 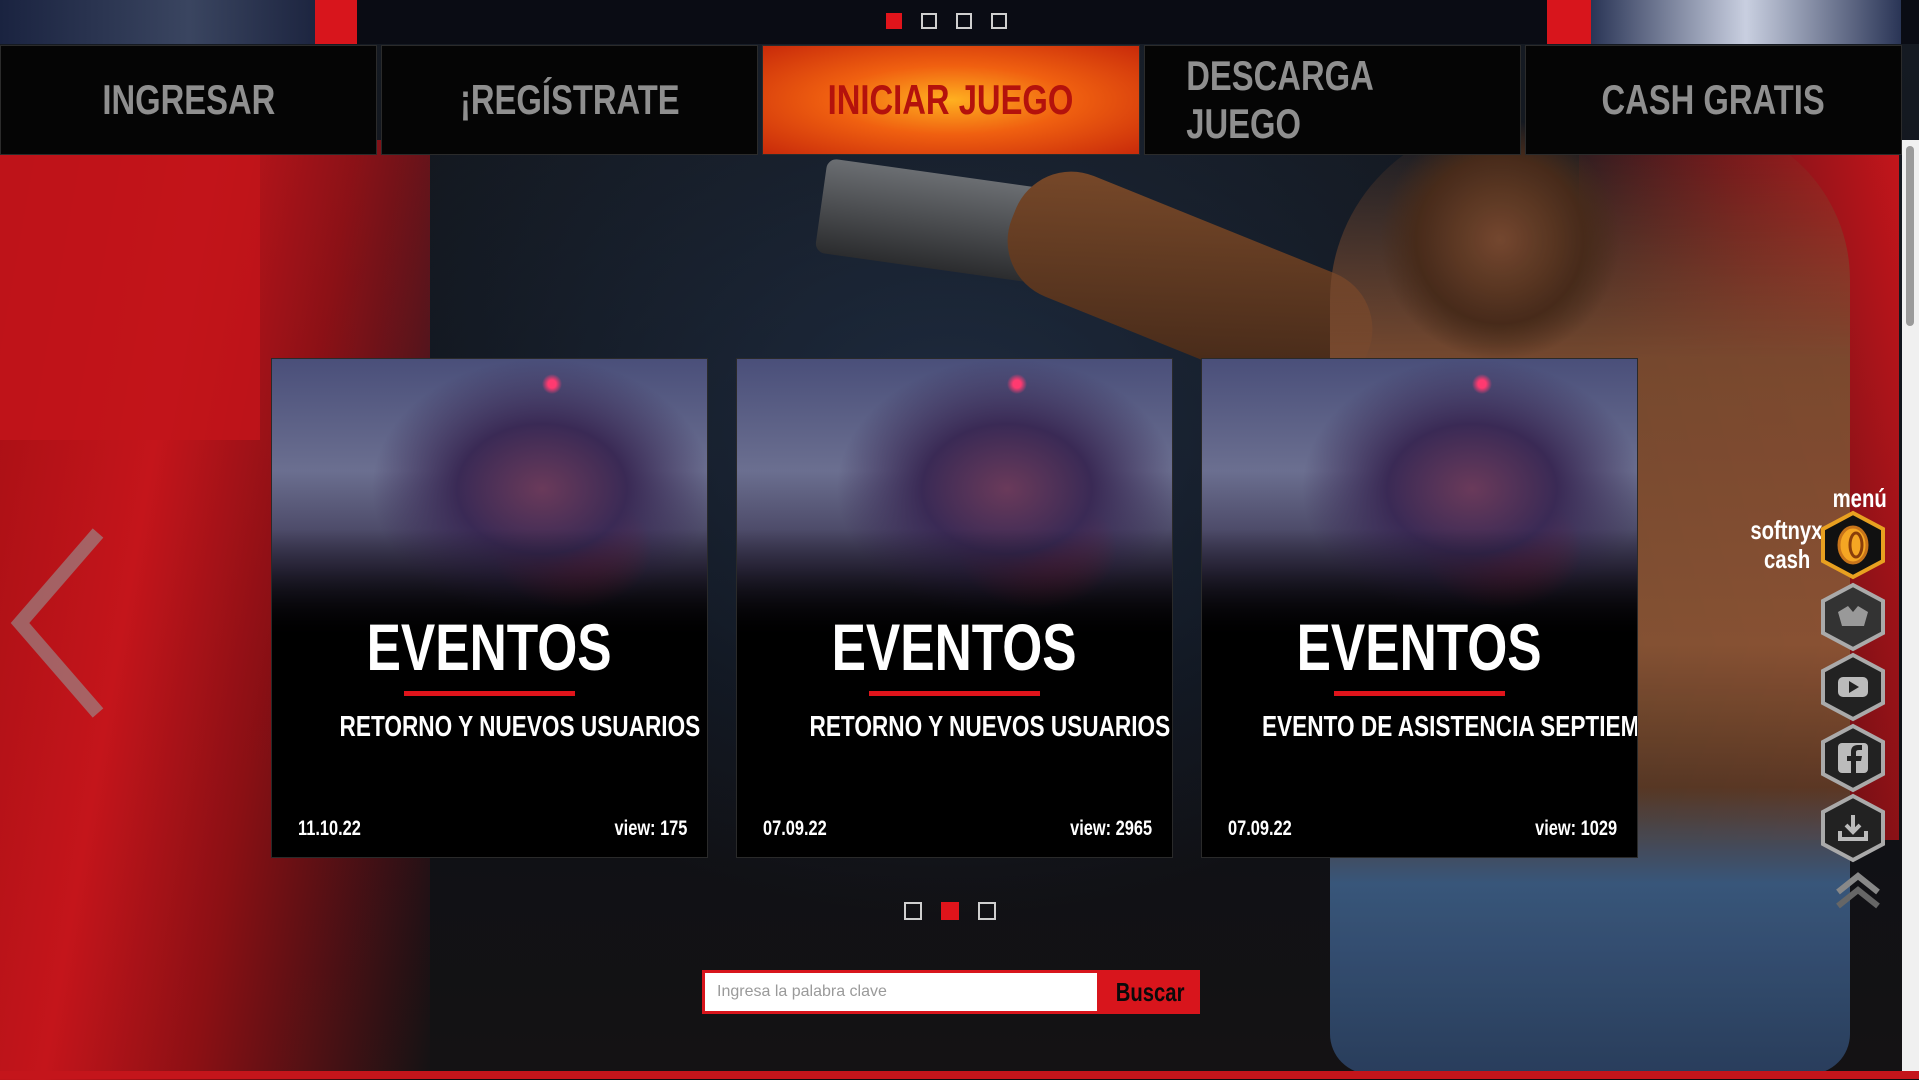 I want to click on search-input, so click(x=901, y=992).